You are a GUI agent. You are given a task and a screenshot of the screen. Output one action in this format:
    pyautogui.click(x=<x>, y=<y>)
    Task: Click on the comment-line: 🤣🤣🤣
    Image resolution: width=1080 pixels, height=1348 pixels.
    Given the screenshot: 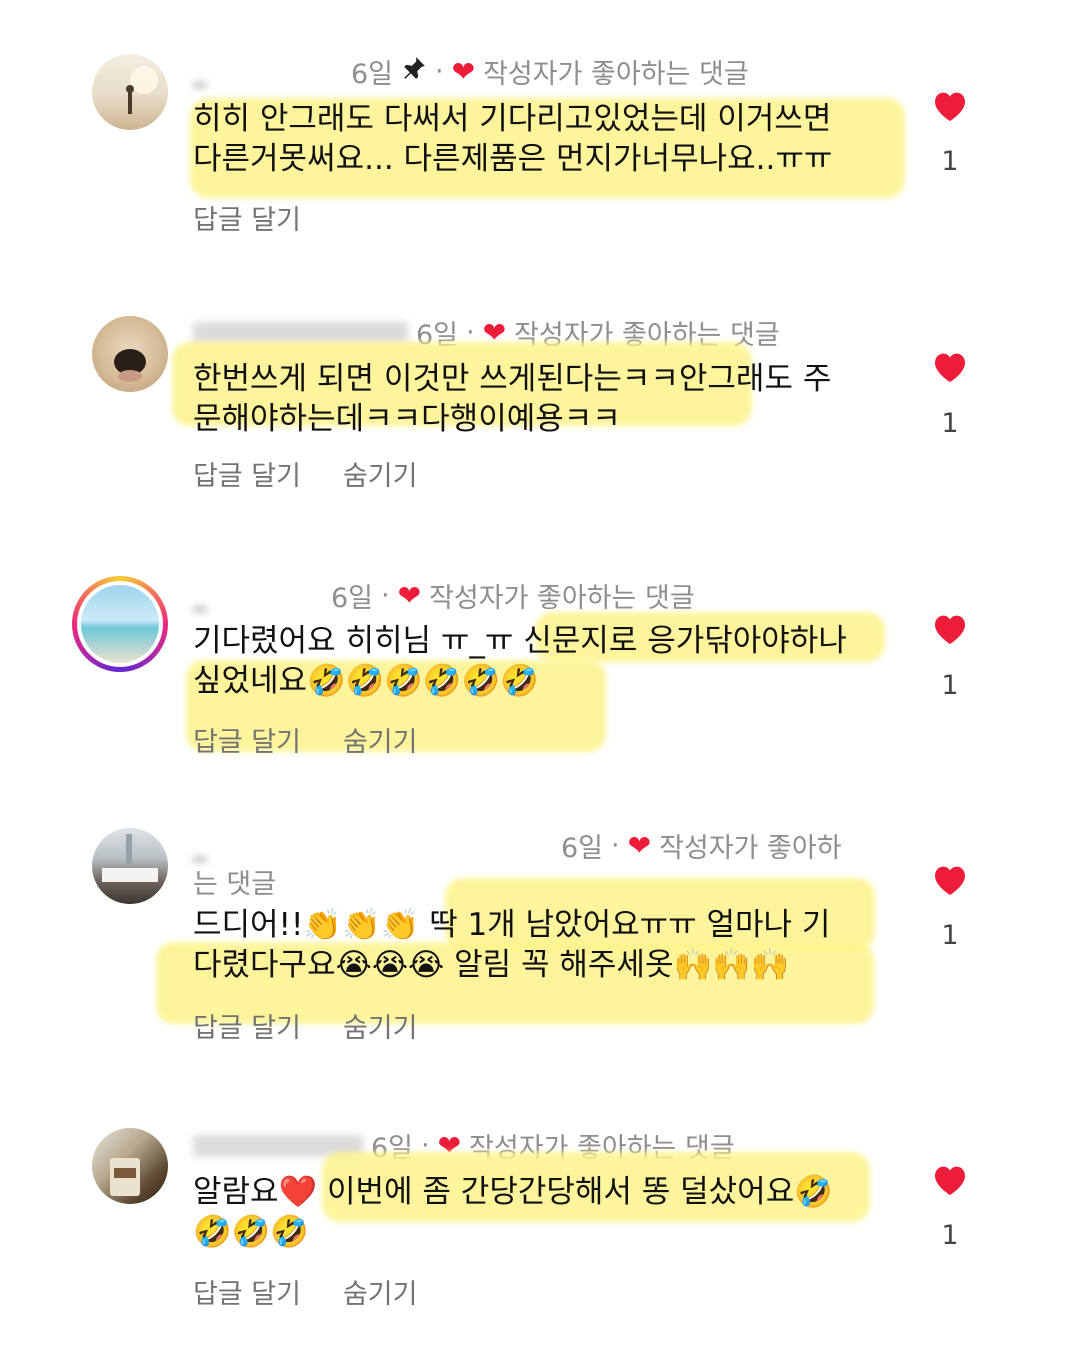 What is the action you would take?
    pyautogui.click(x=251, y=1232)
    